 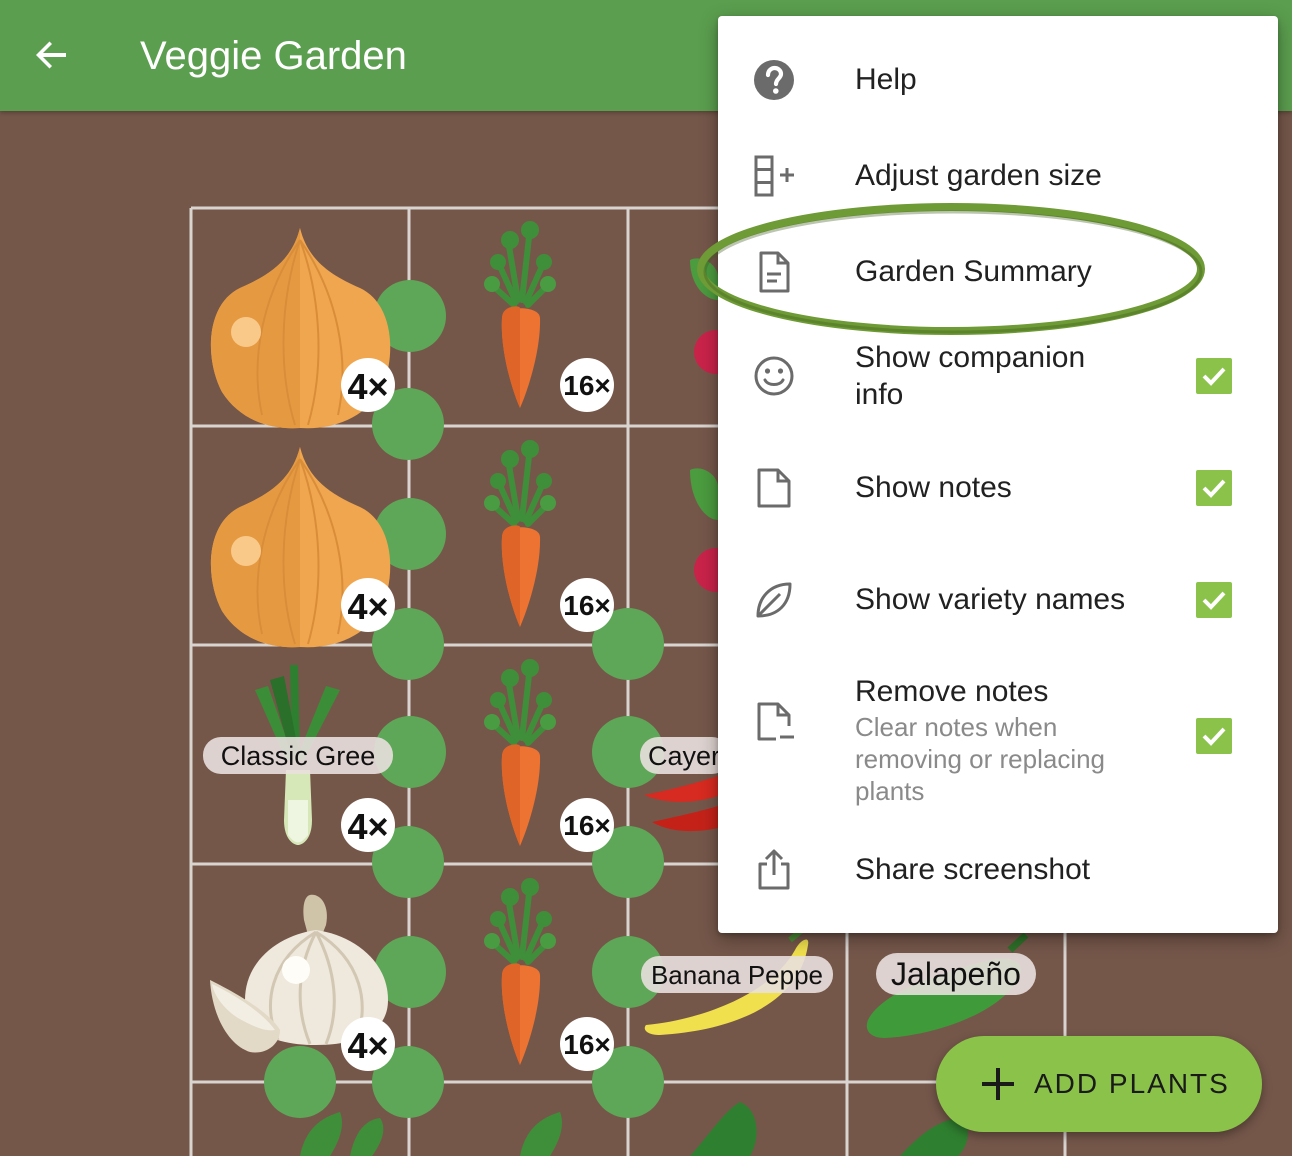 I want to click on variety-label-jalapeno: Jalapeño, so click(x=956, y=974).